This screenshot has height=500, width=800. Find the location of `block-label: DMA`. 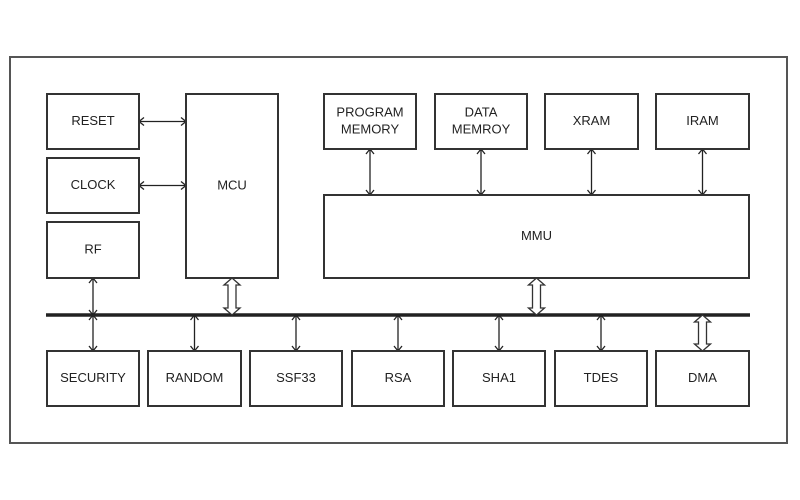

block-label: DMA is located at coordinates (702, 377).